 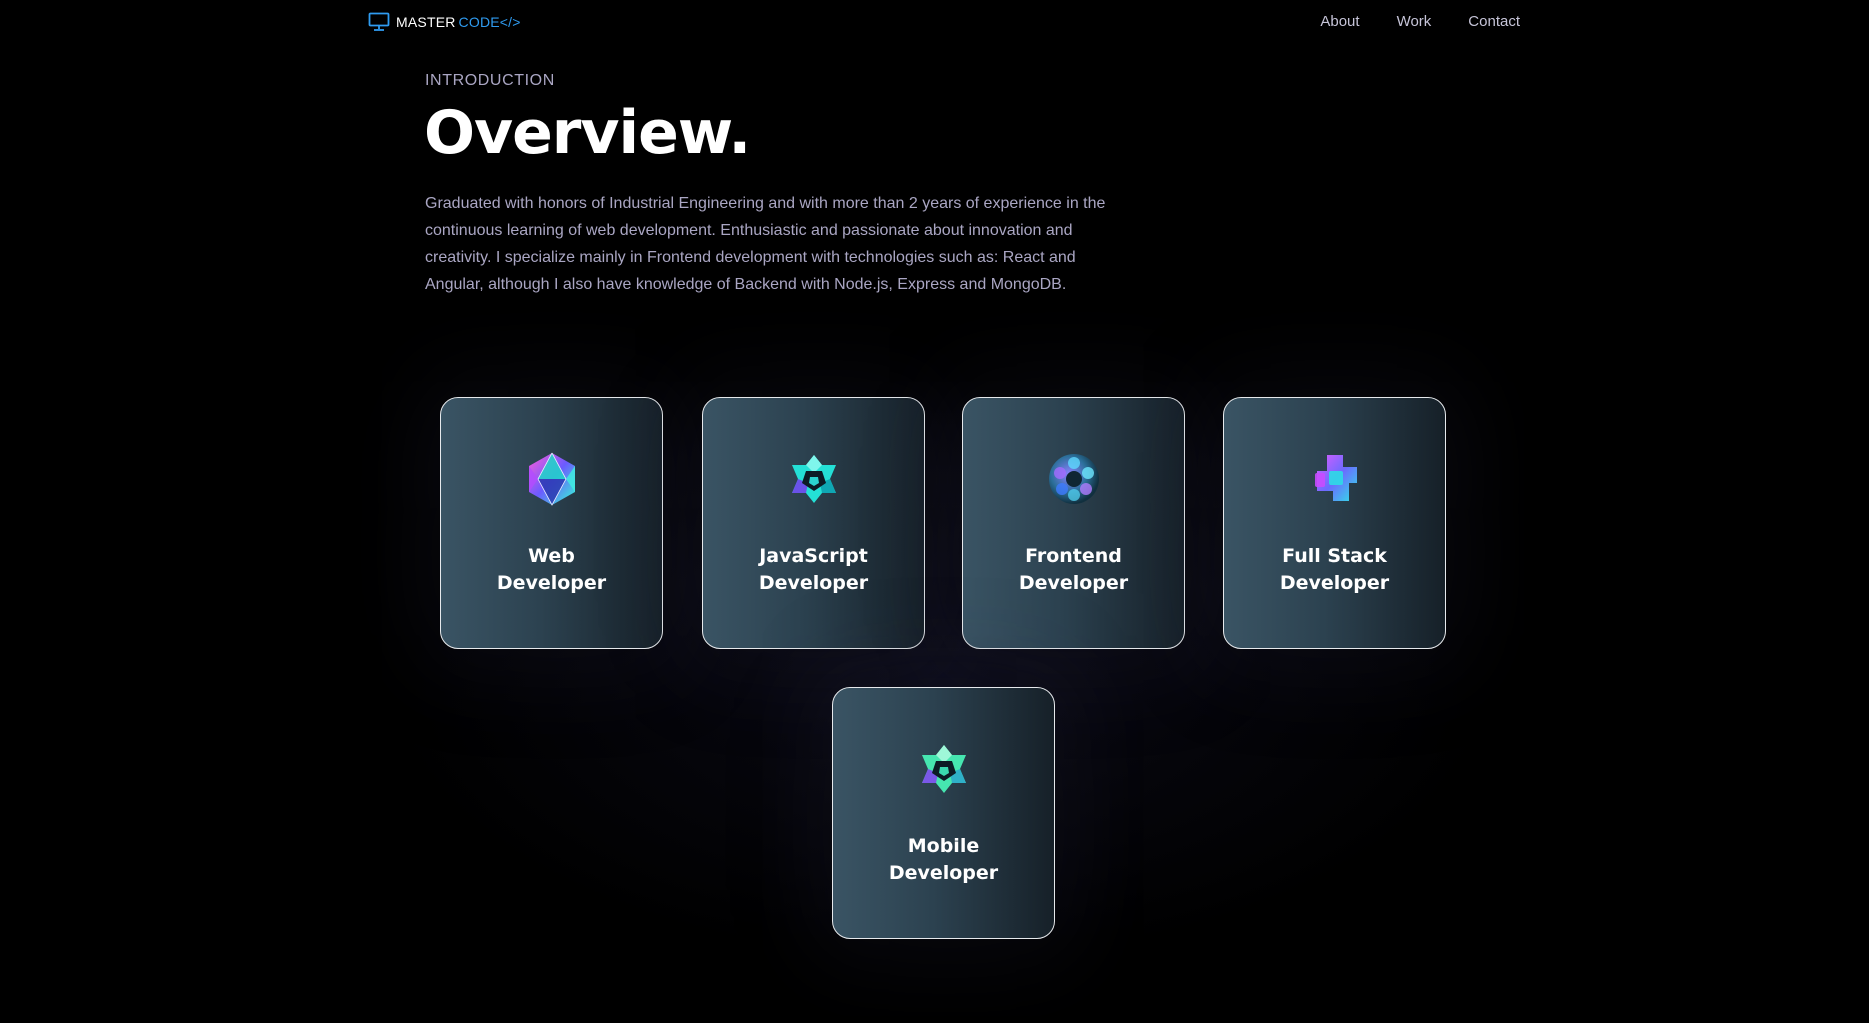 I want to click on nav-link-work: Work, so click(x=1414, y=21).